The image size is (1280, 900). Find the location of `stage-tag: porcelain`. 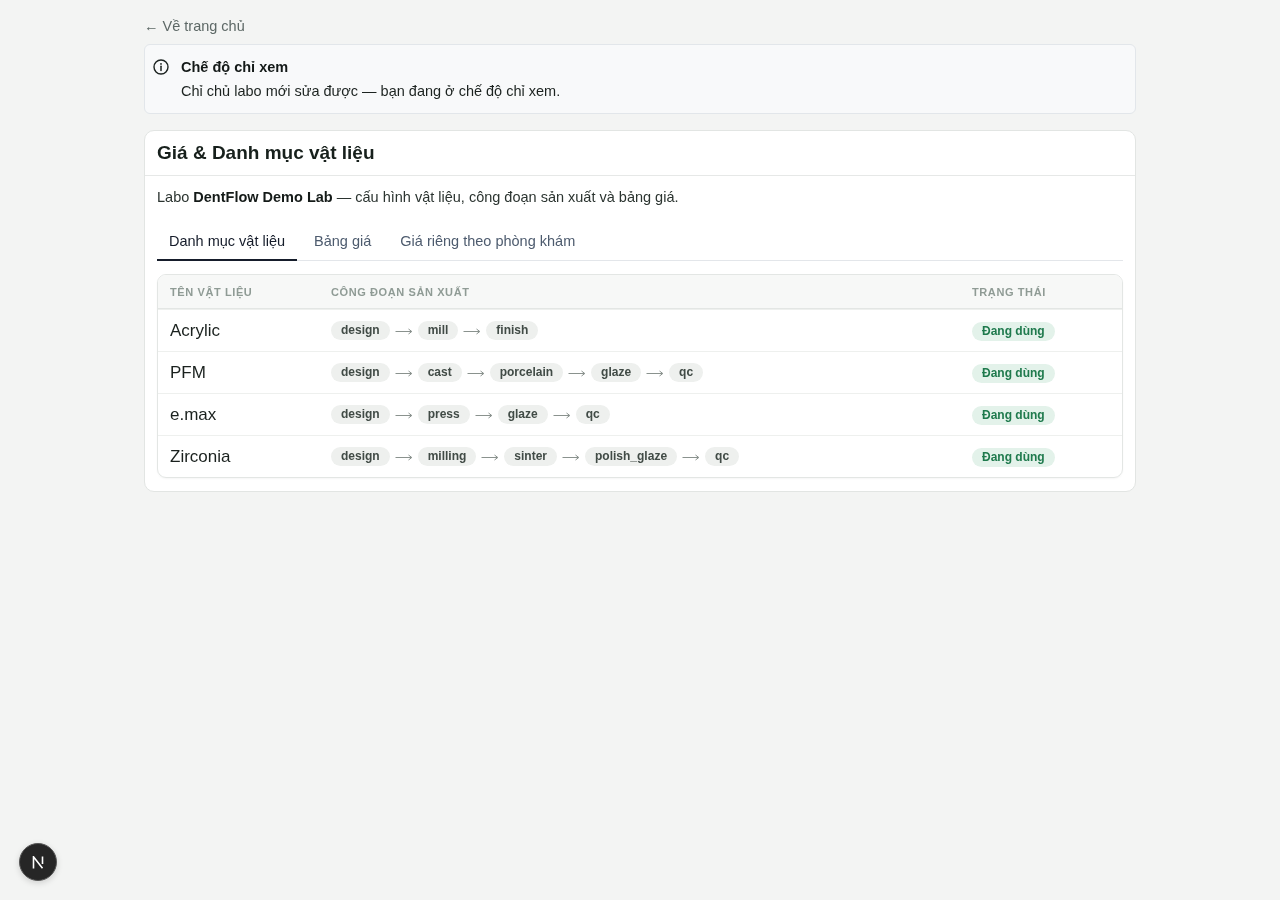

stage-tag: porcelain is located at coordinates (526, 372).